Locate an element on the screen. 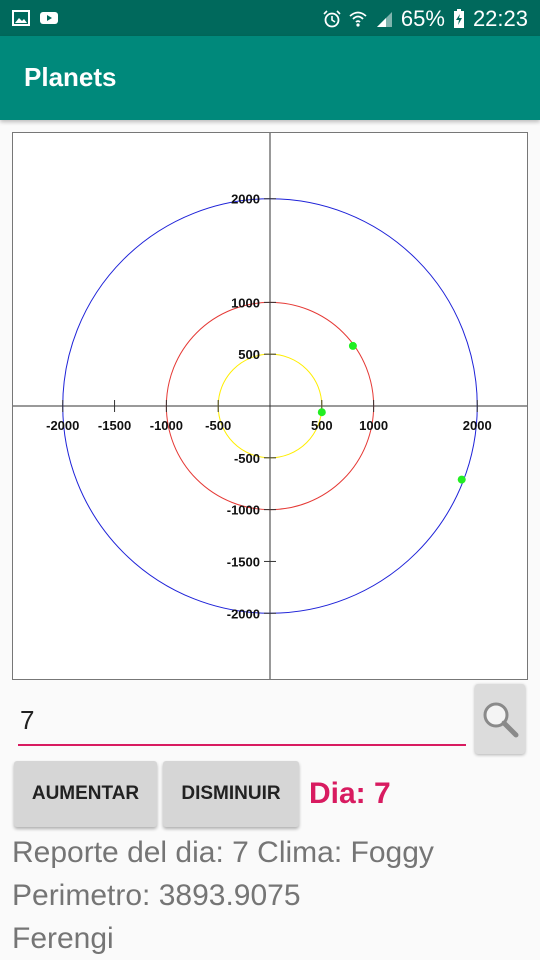  battery-percent: 65% is located at coordinates (422, 18).